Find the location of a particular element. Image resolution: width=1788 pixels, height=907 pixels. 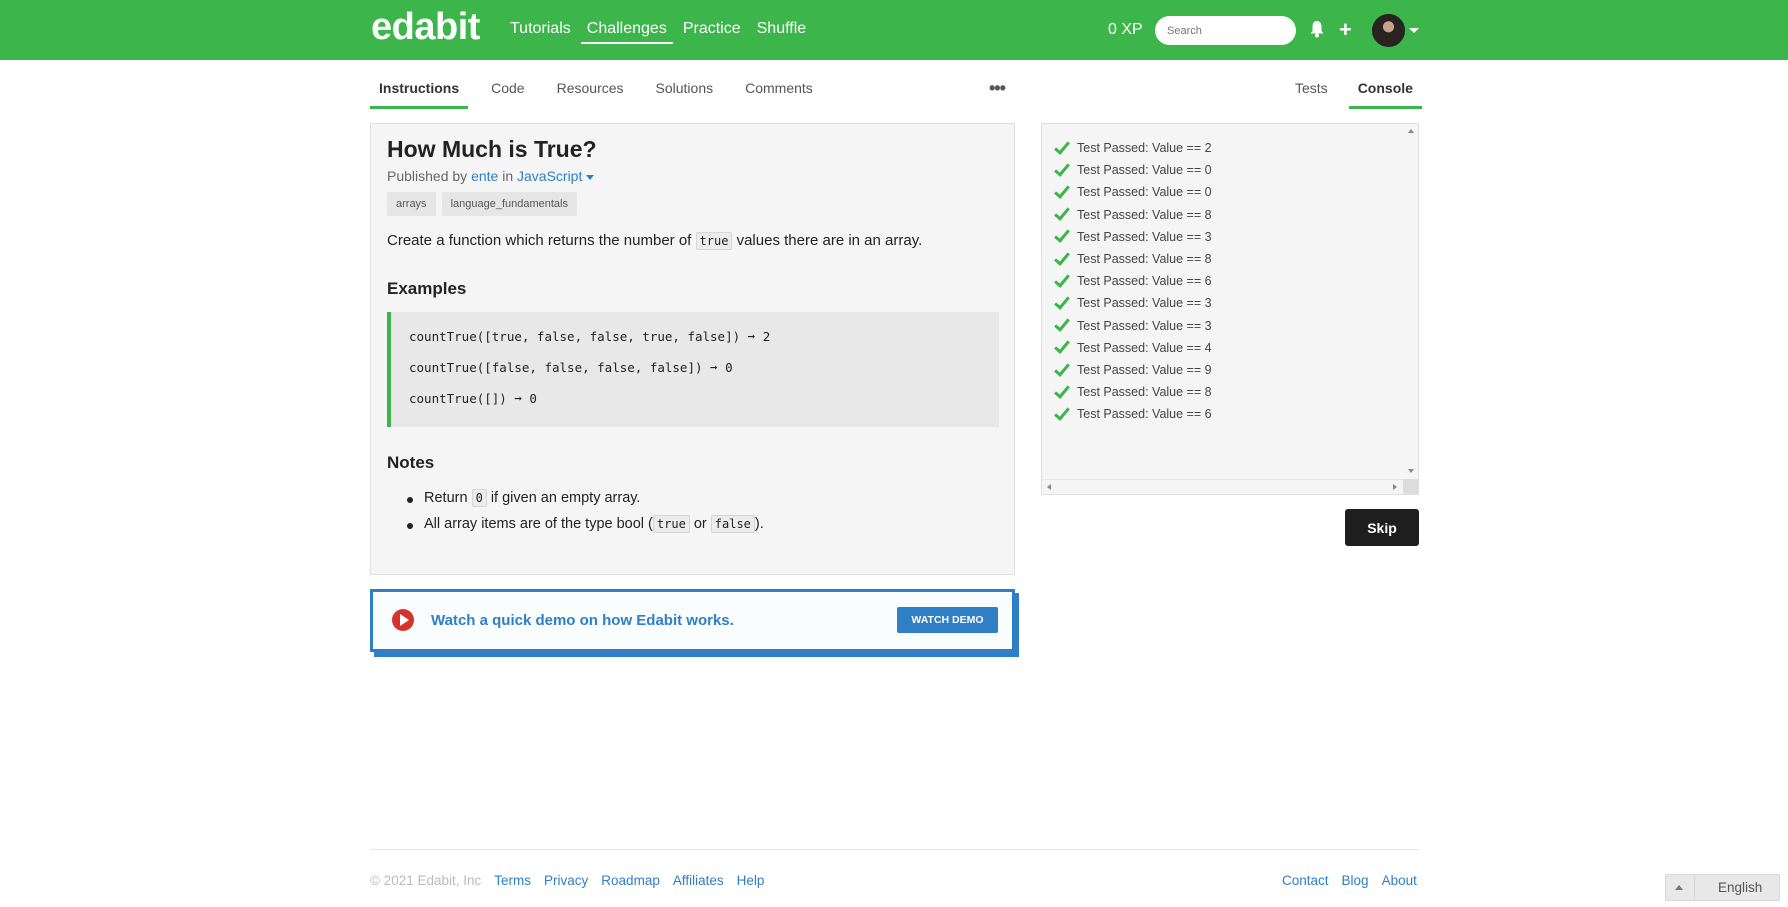

examples-heading: Examples is located at coordinates (427, 288).